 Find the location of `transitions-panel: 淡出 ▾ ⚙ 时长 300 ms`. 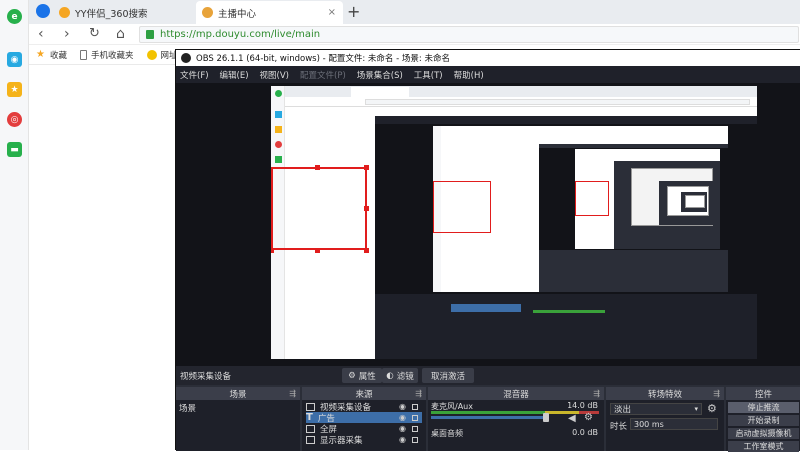

transitions-panel: 淡出 ▾ ⚙ 时长 300 ms is located at coordinates (665, 425).